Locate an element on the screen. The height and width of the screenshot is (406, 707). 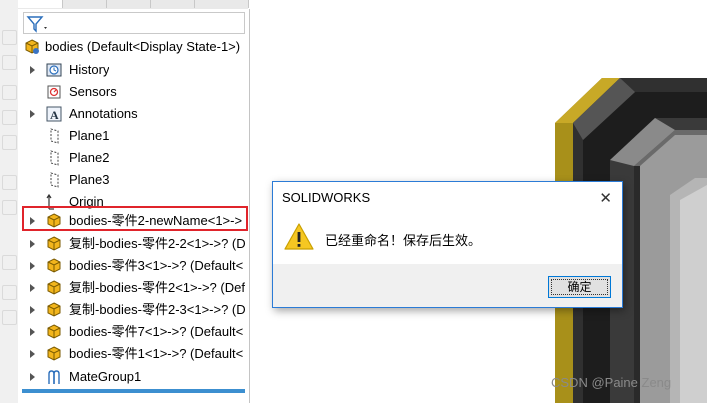
tab-feature-manager is located at coordinates (40, 4).